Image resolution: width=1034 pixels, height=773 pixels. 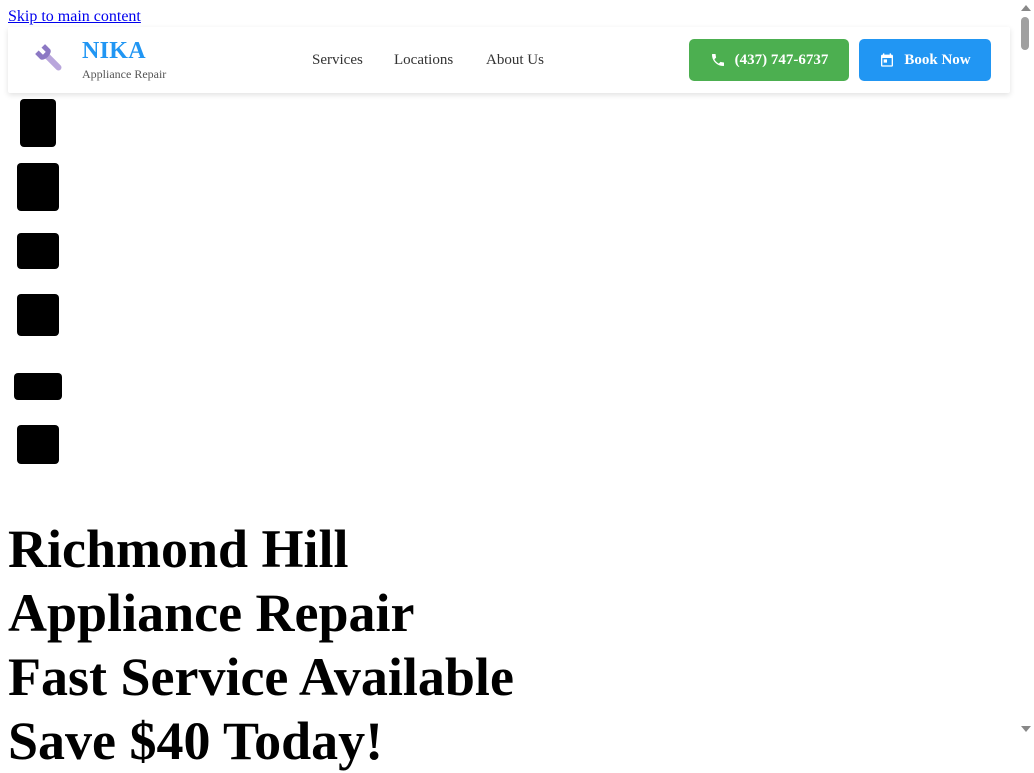 I want to click on phone-icon, so click(x=717, y=60).